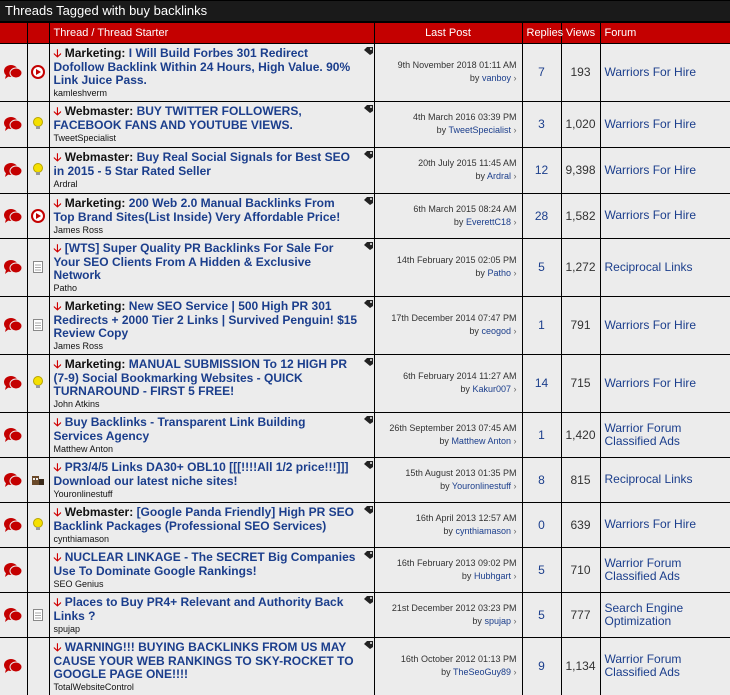 The image size is (730, 695). What do you see at coordinates (497, 621) in the screenshot?
I see `last-poster-link: spujap` at bounding box center [497, 621].